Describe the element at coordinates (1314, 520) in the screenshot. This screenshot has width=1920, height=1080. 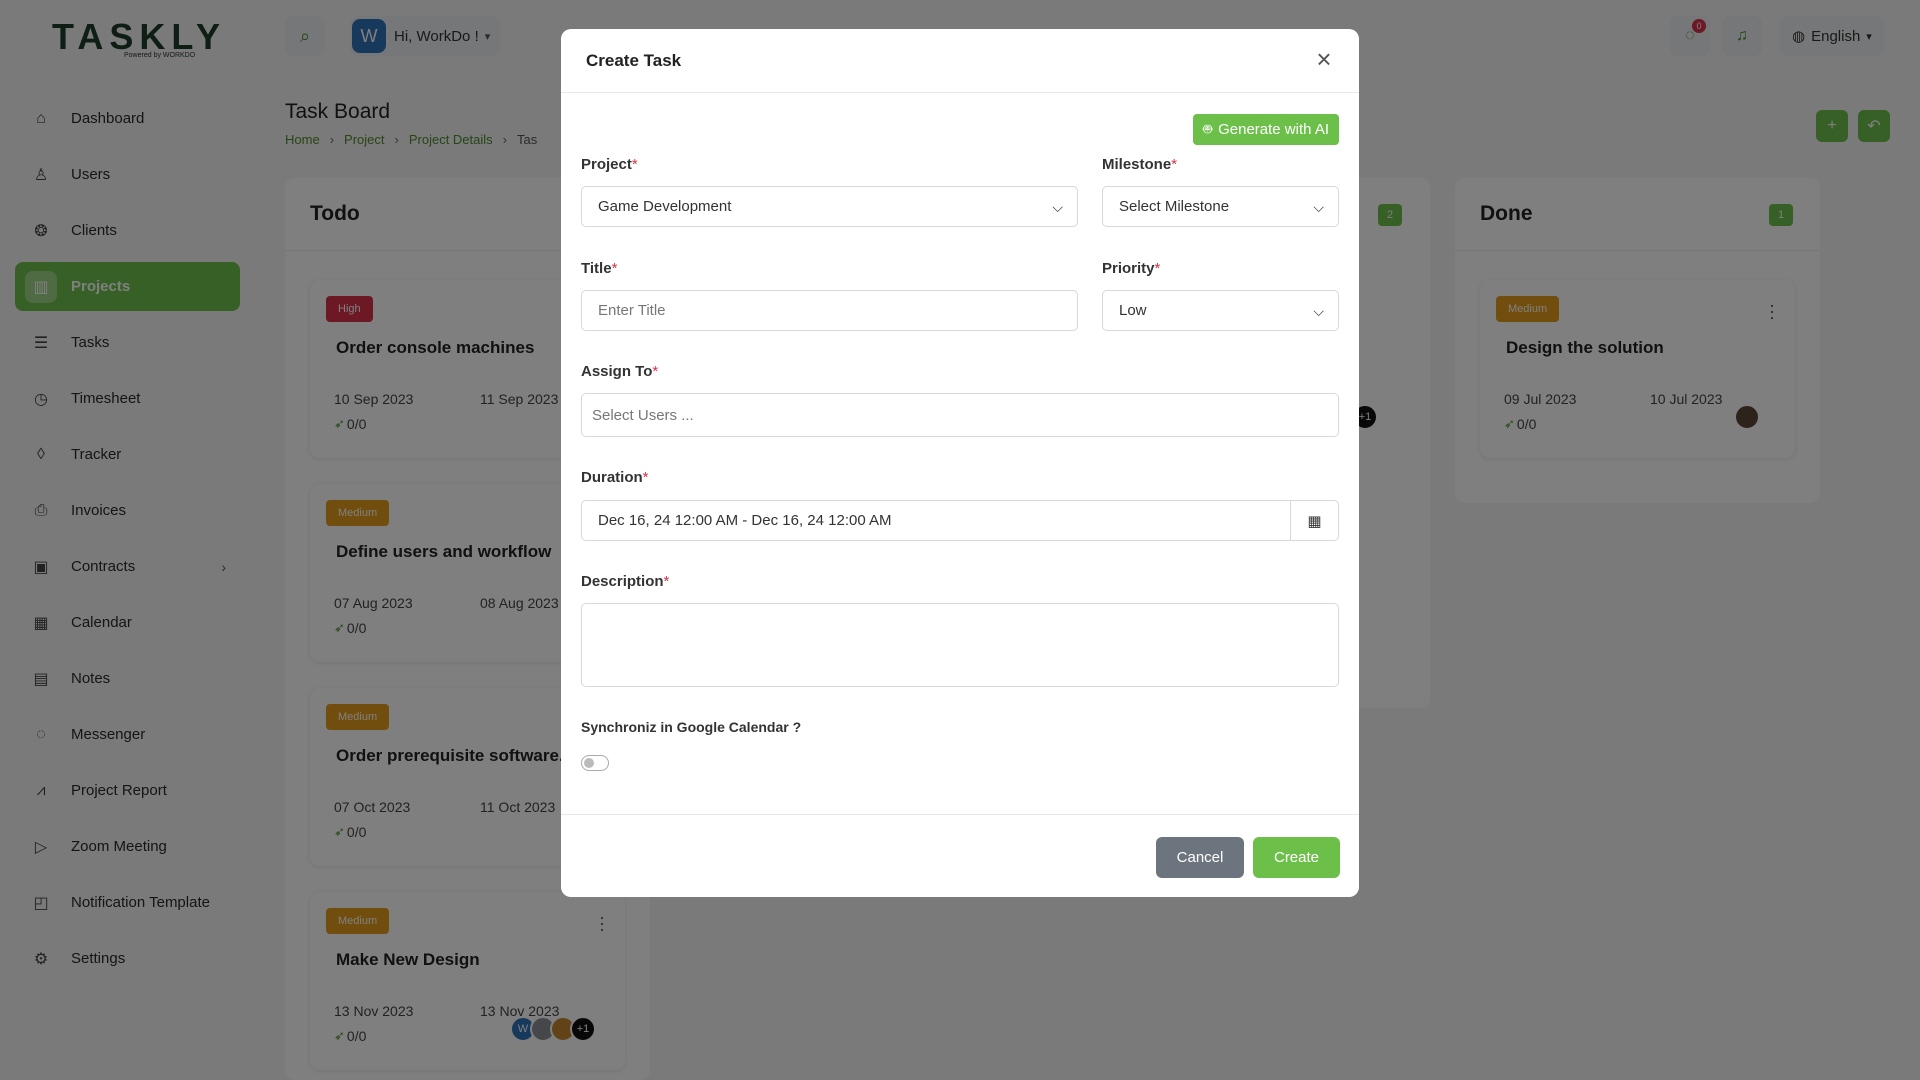
I see `calendar-icon: ▦` at that location.